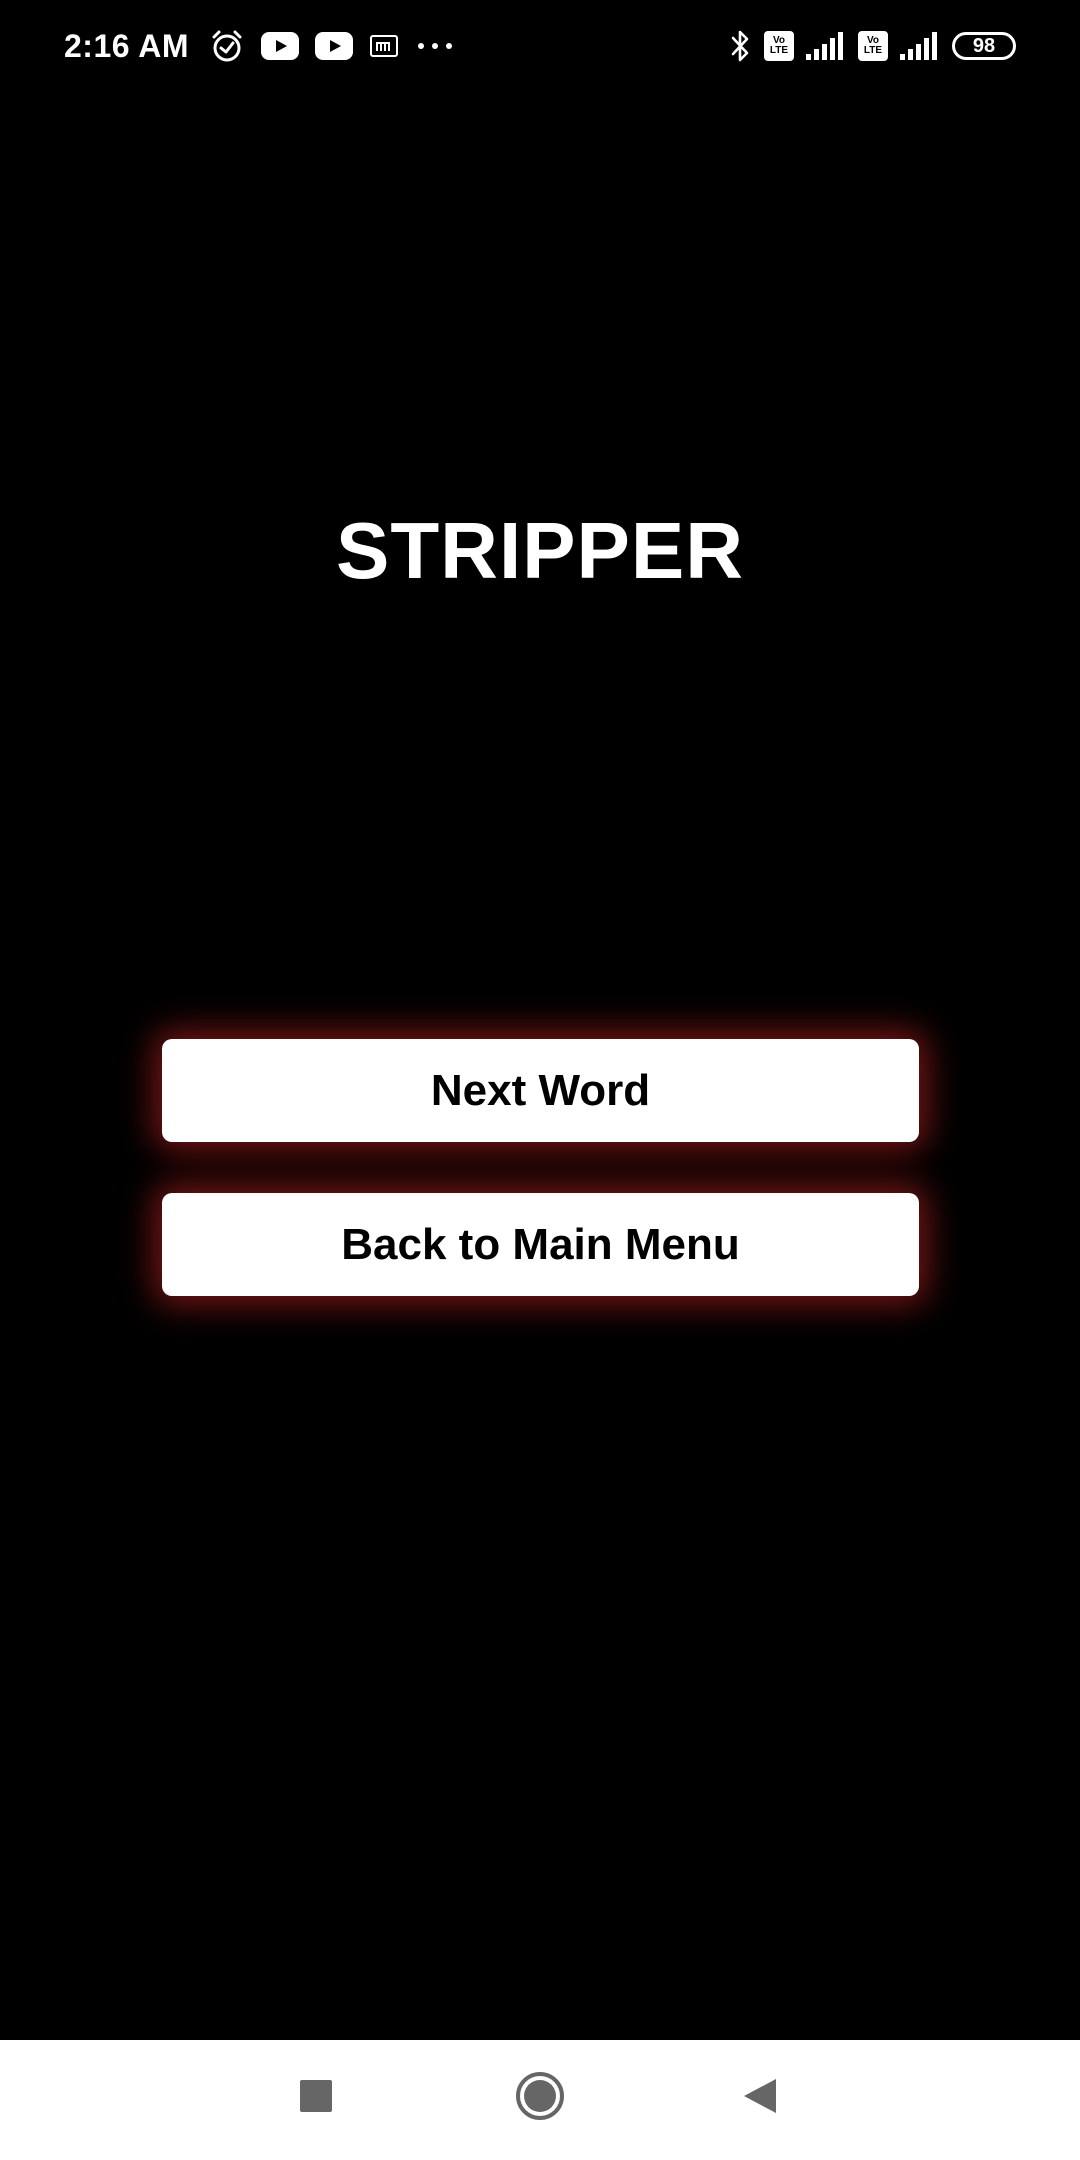 The width and height of the screenshot is (1080, 2160). Describe the element at coordinates (540, 1090) in the screenshot. I see `next-word-button: Next Word` at that location.